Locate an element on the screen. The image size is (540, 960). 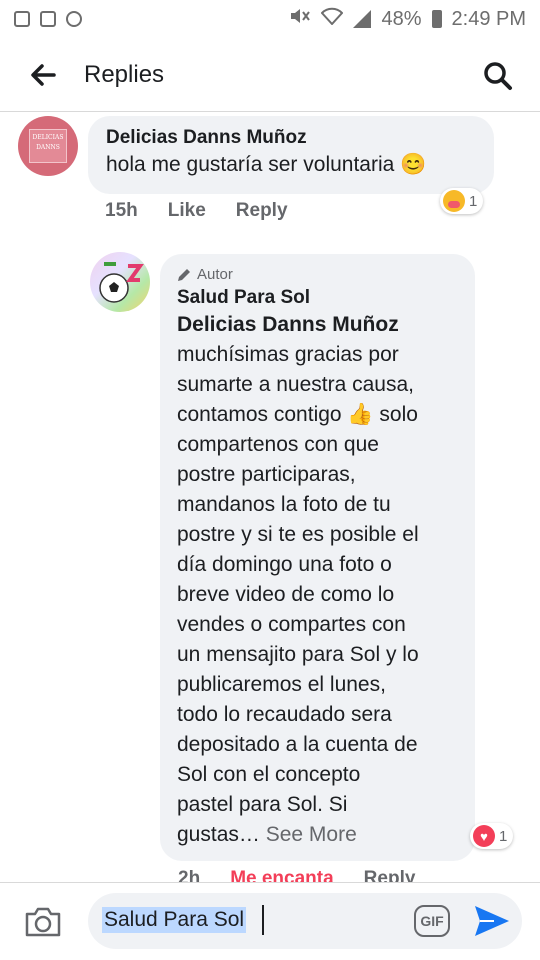
gallery-icon is located at coordinates (22, 19).